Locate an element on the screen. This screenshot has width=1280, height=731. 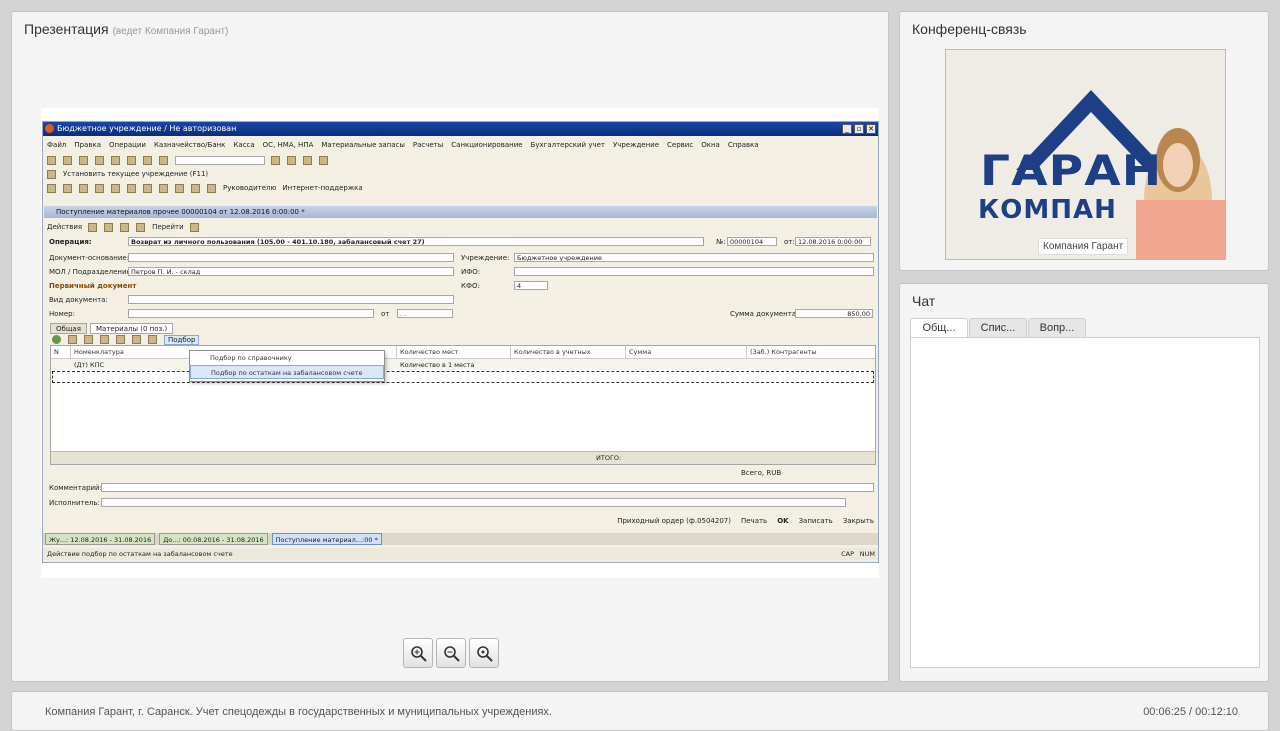
comment-field is located at coordinates (487, 487).